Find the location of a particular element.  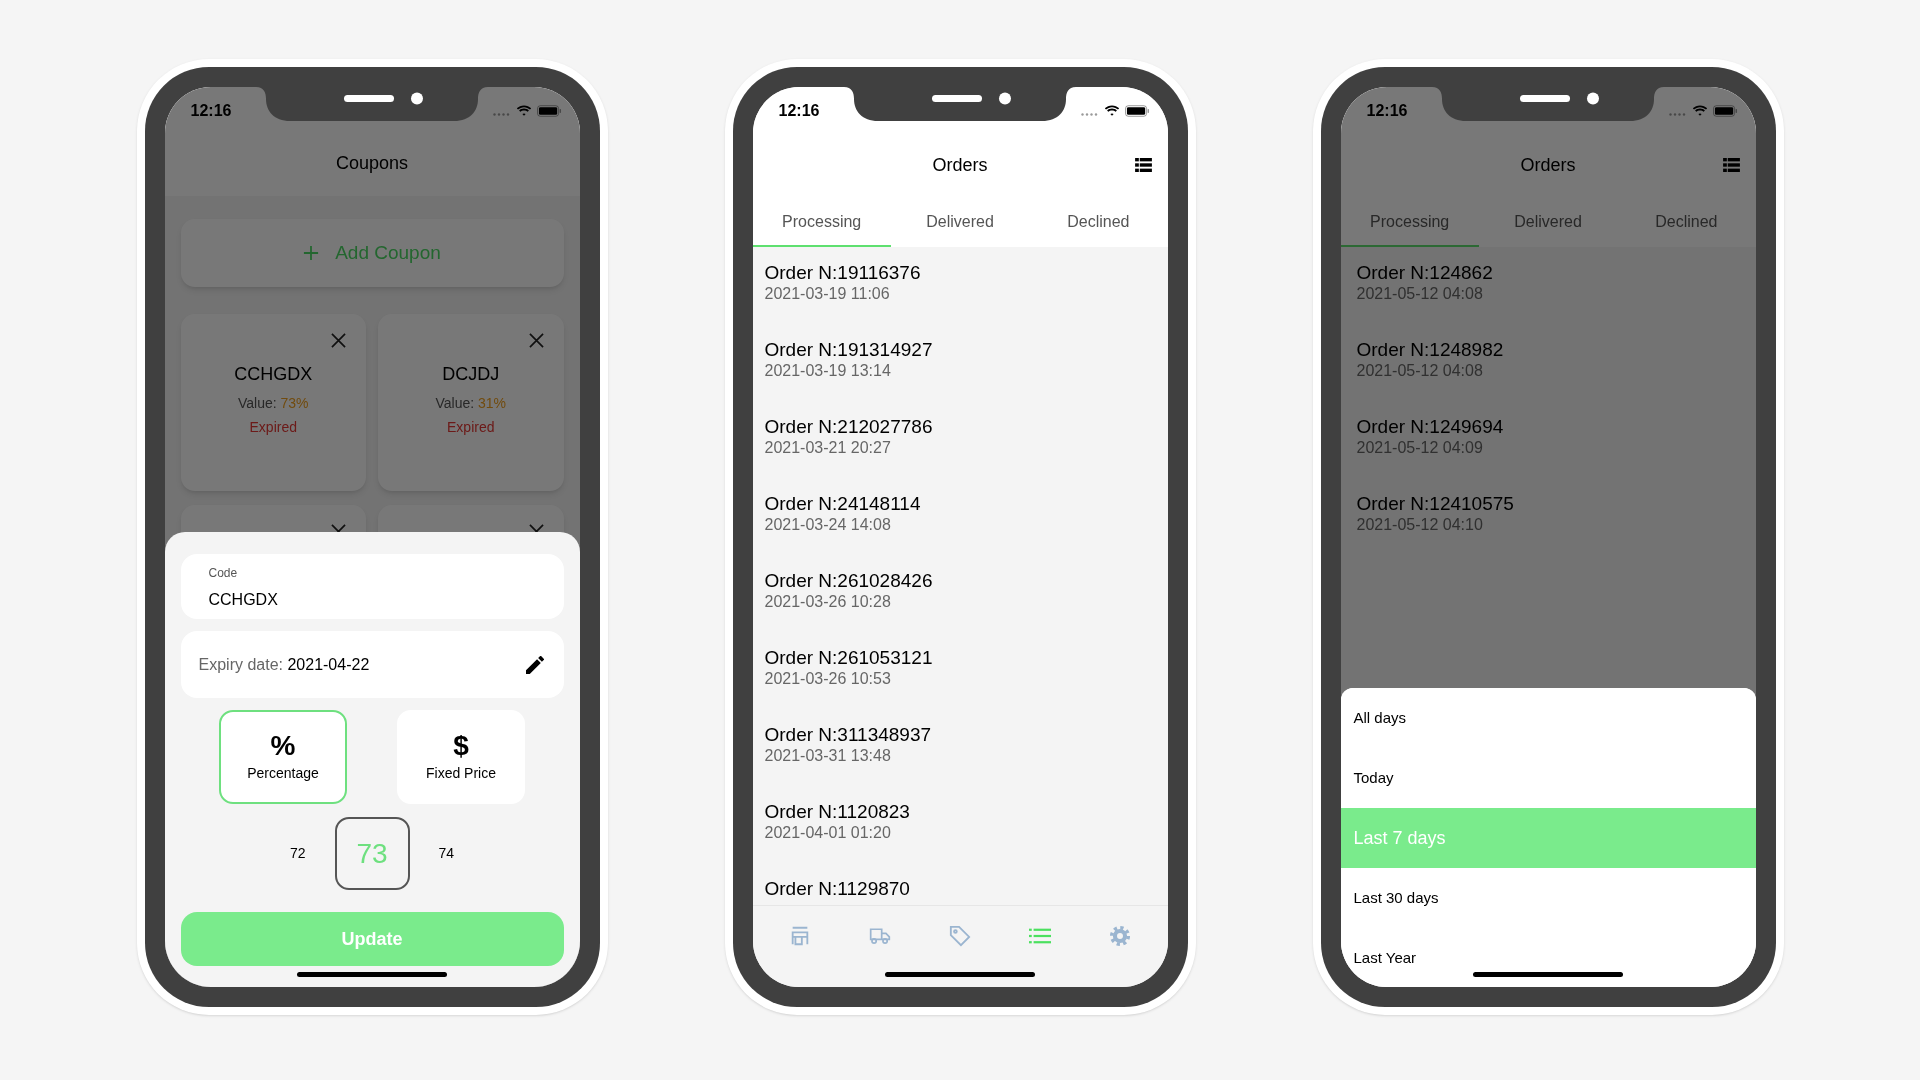

order-date: 2021-05-12 04:09 is located at coordinates (1419, 448).